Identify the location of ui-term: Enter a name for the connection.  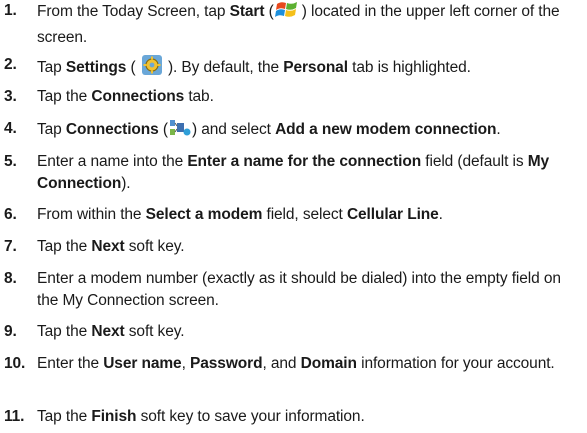
(304, 161).